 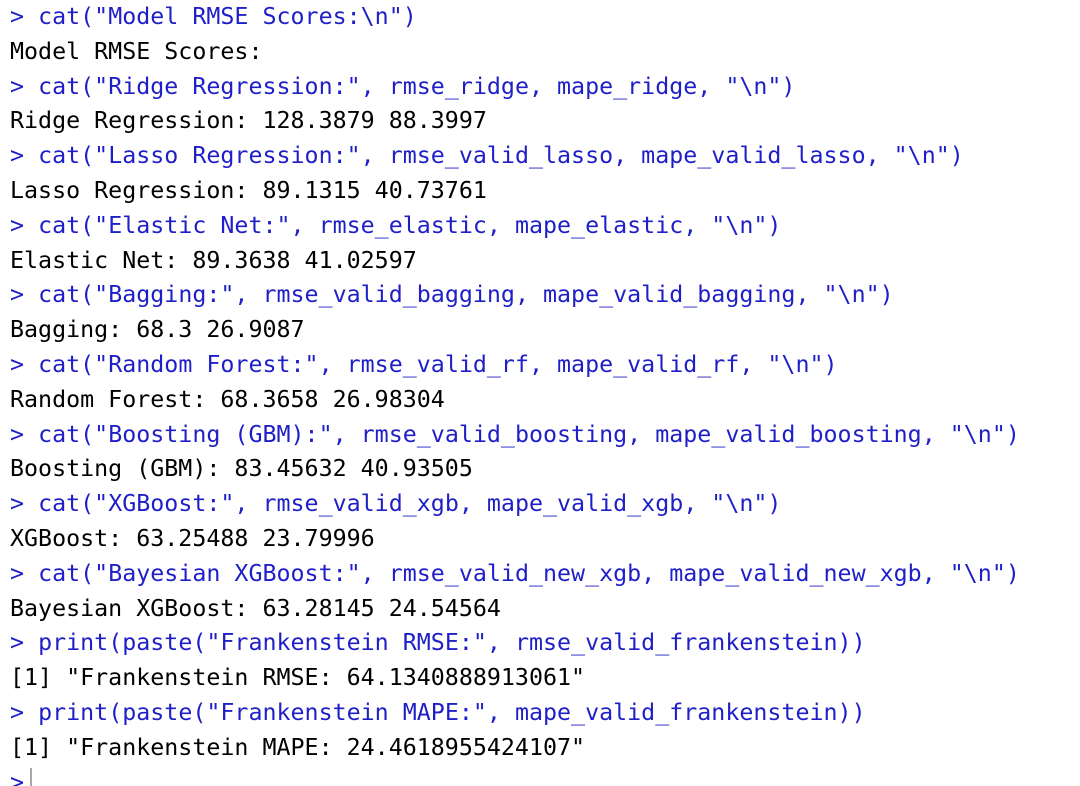 What do you see at coordinates (255, 608) in the screenshot?
I see `output-line: Bayesian XGBoost: 63.28145 24.54564` at bounding box center [255, 608].